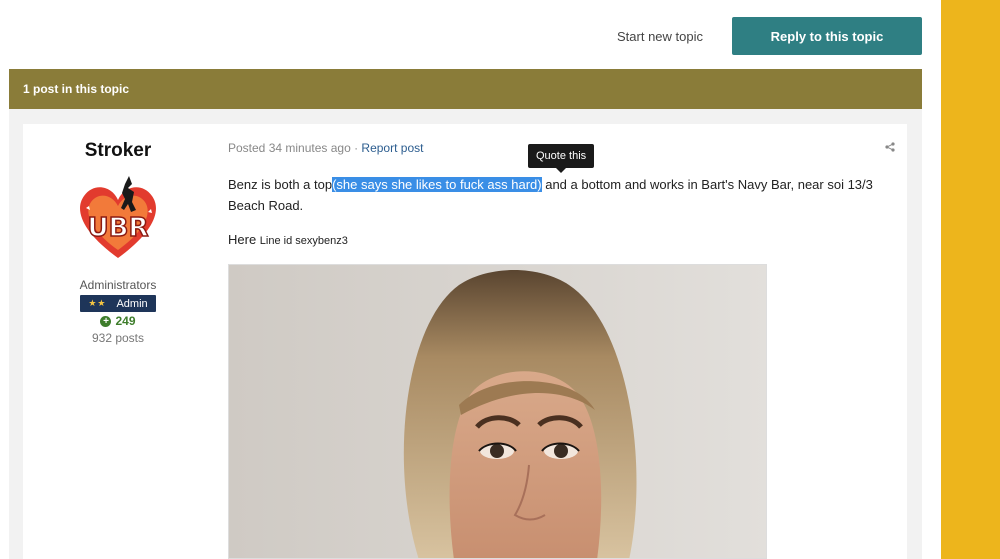 This screenshot has width=1000, height=559. What do you see at coordinates (970, 279) in the screenshot?
I see `right-sidebar-strip` at bounding box center [970, 279].